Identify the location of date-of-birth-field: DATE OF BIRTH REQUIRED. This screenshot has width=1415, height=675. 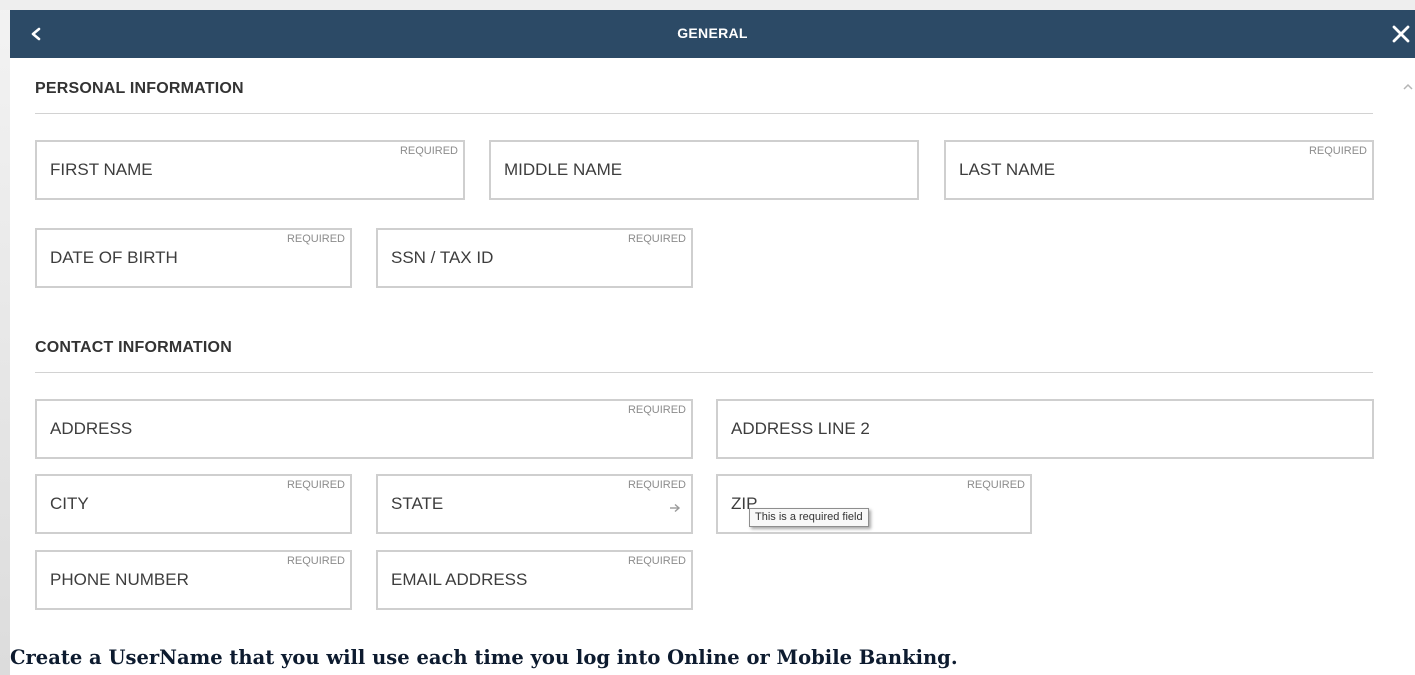
(193, 258).